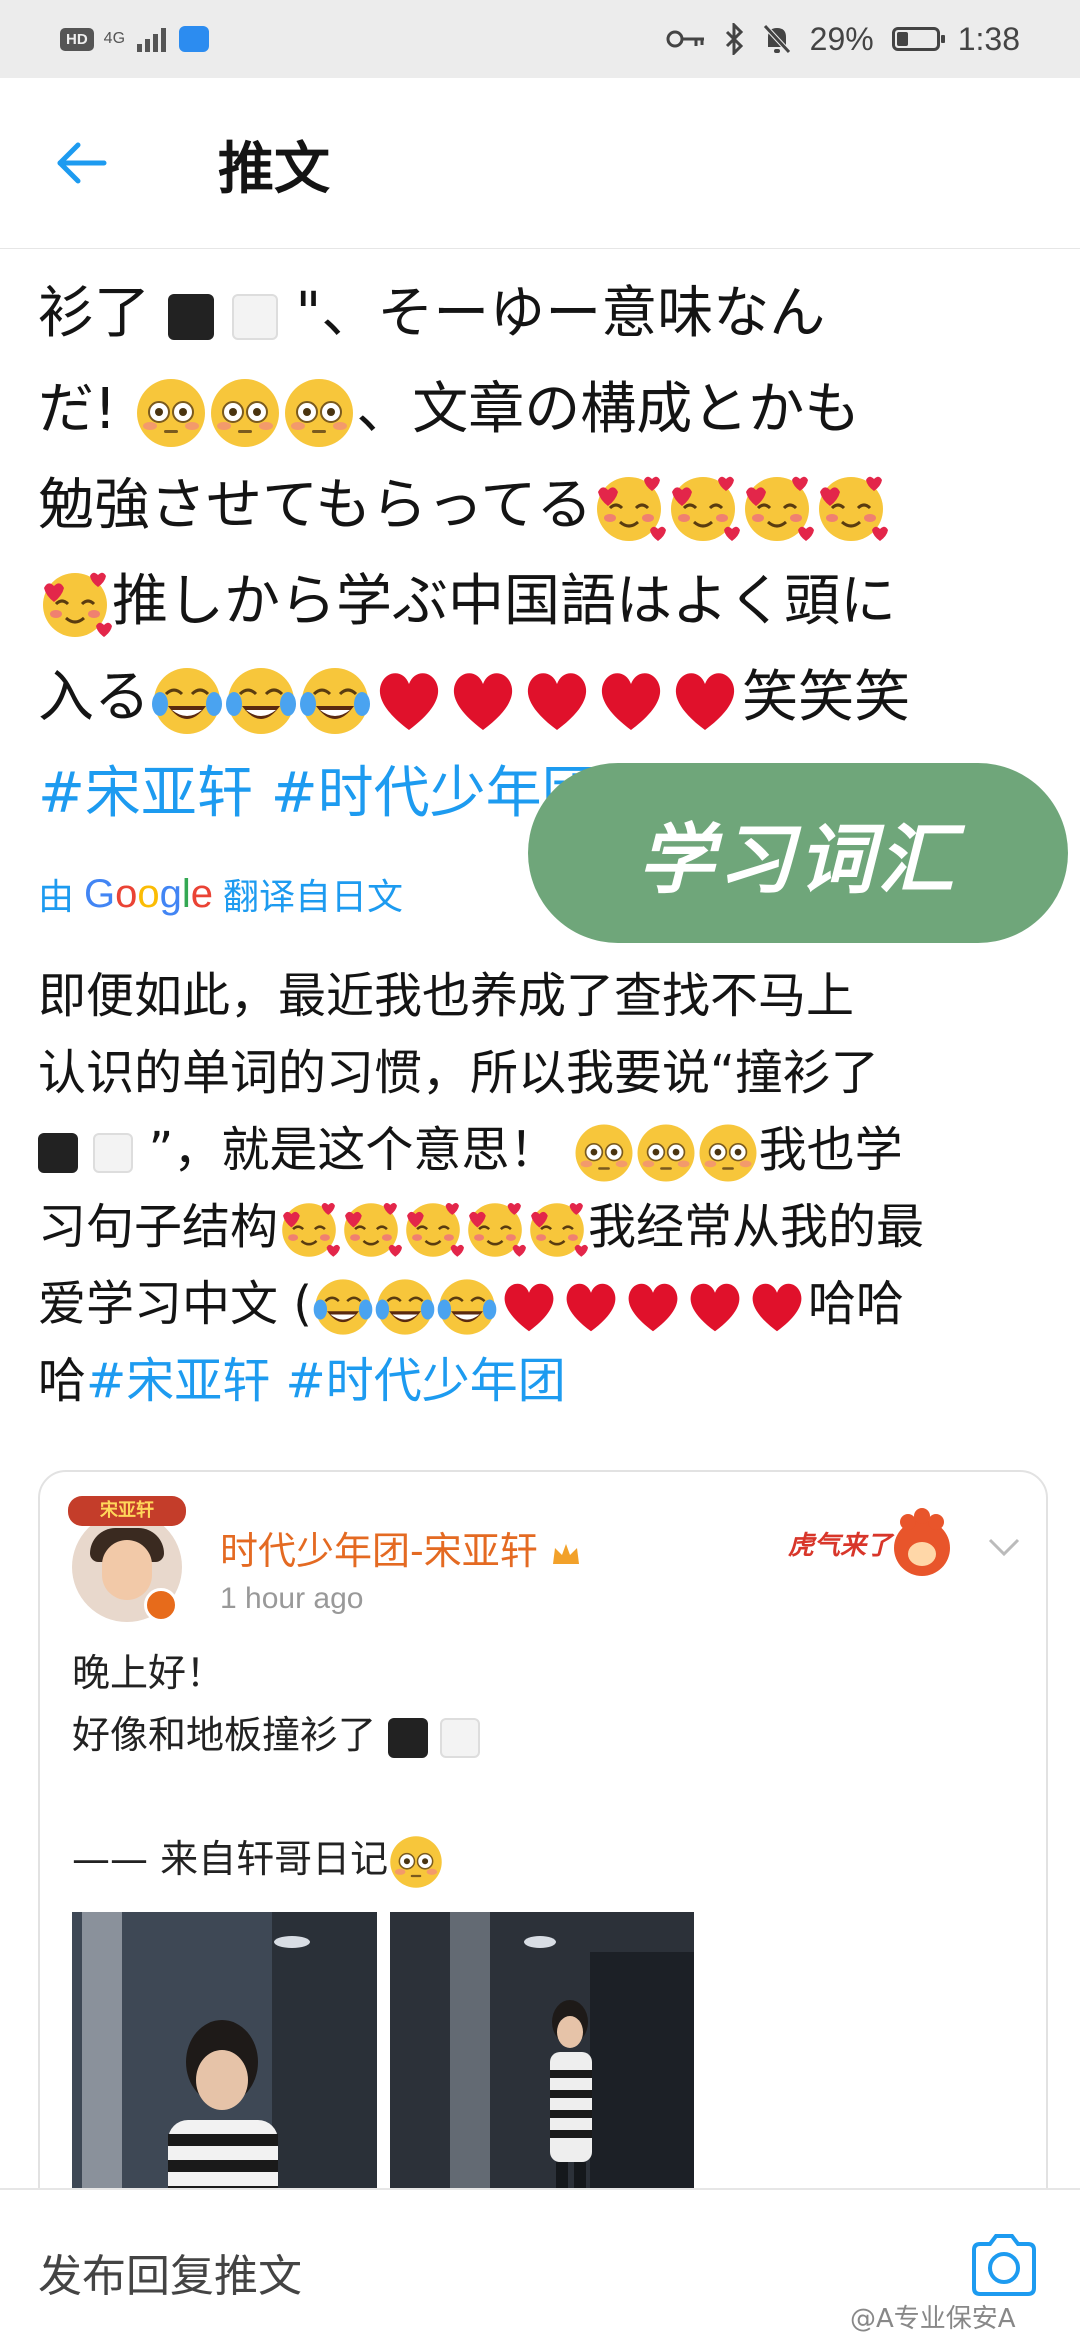 The width and height of the screenshot is (1080, 2342). I want to click on tweet-line: 入る 笑笑笑, so click(543, 698).